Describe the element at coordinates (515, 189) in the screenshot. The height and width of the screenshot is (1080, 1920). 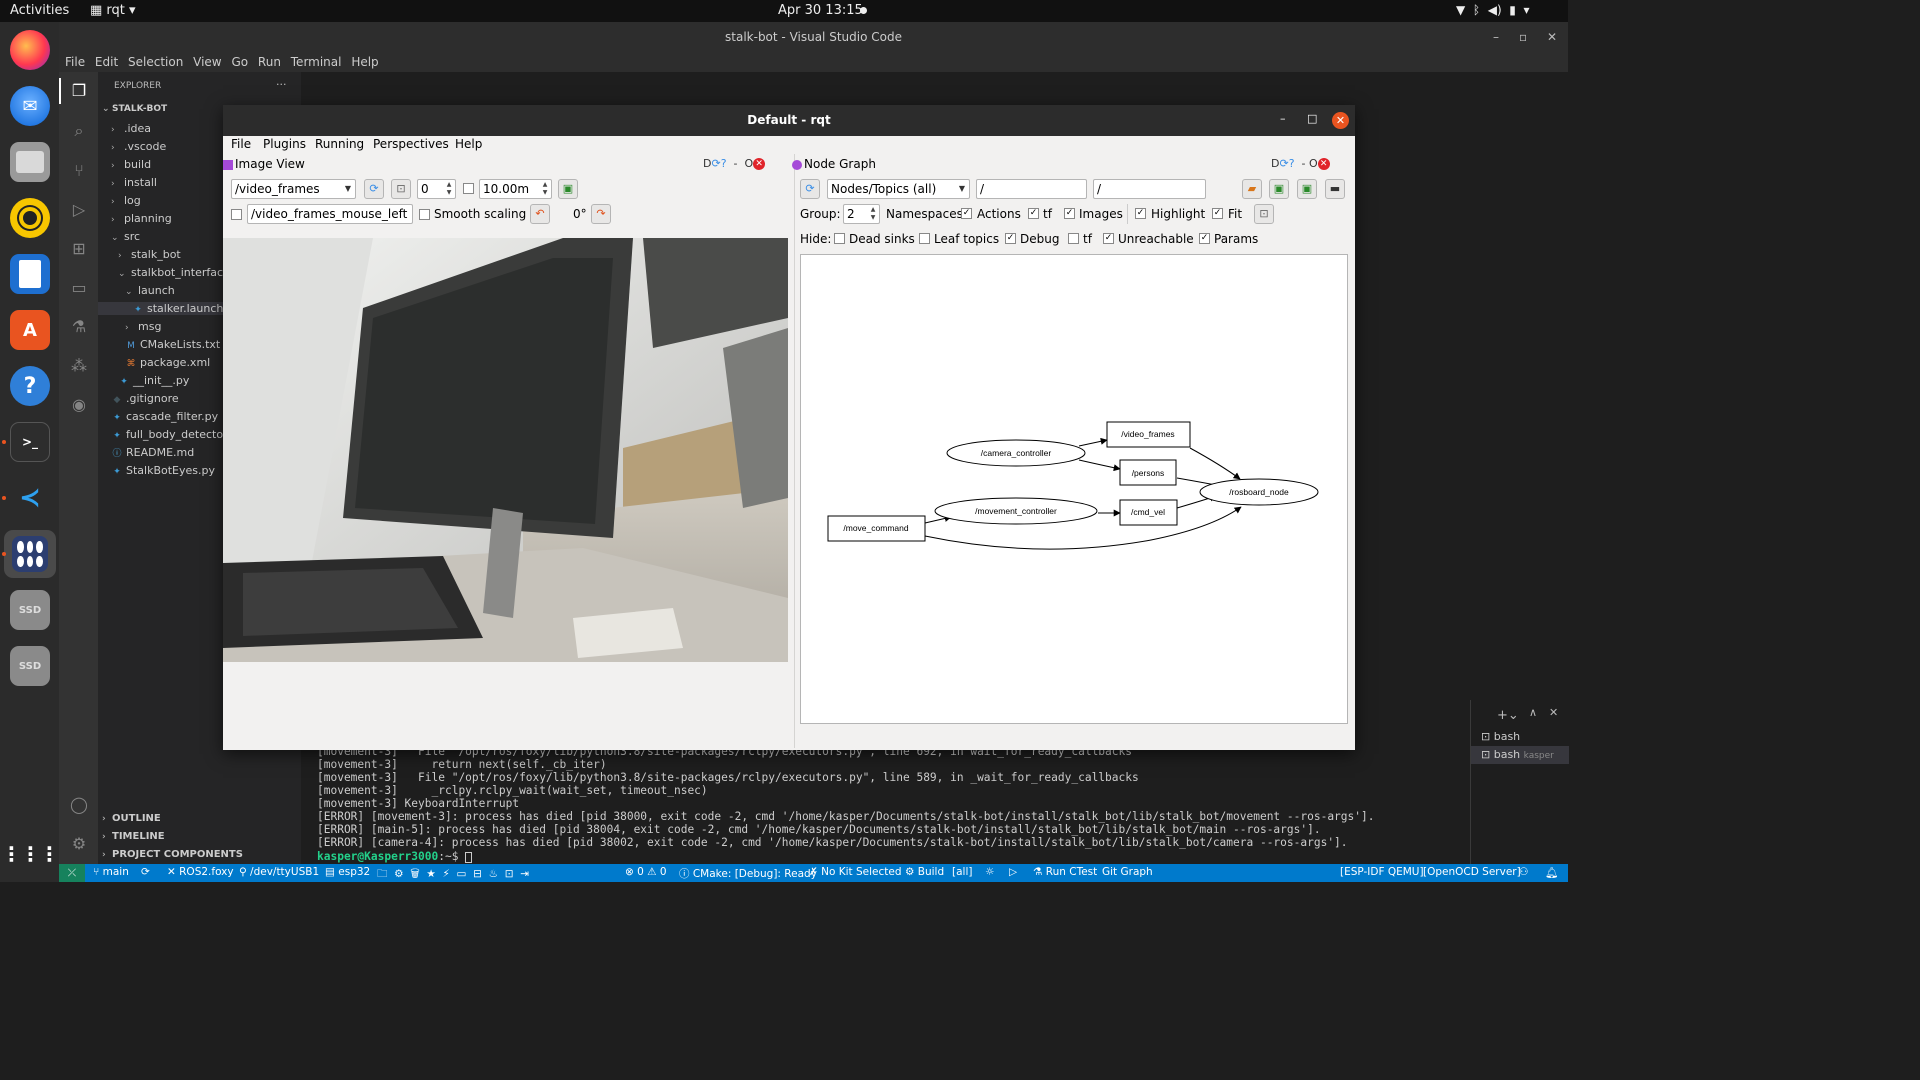
I see `duration-spinner: 10.00m ▲ ▼` at that location.